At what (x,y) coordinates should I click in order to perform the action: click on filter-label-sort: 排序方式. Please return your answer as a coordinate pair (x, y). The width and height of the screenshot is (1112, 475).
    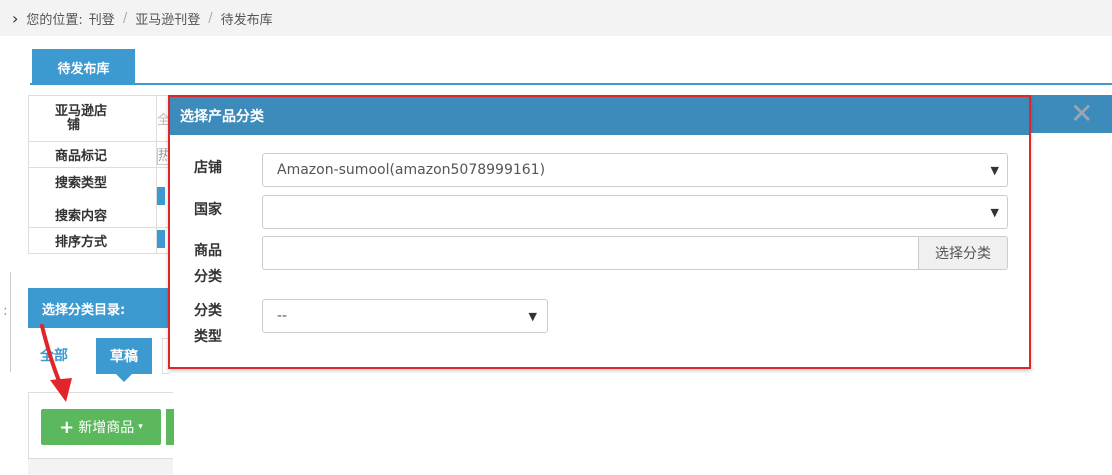
    Looking at the image, I should click on (92, 240).